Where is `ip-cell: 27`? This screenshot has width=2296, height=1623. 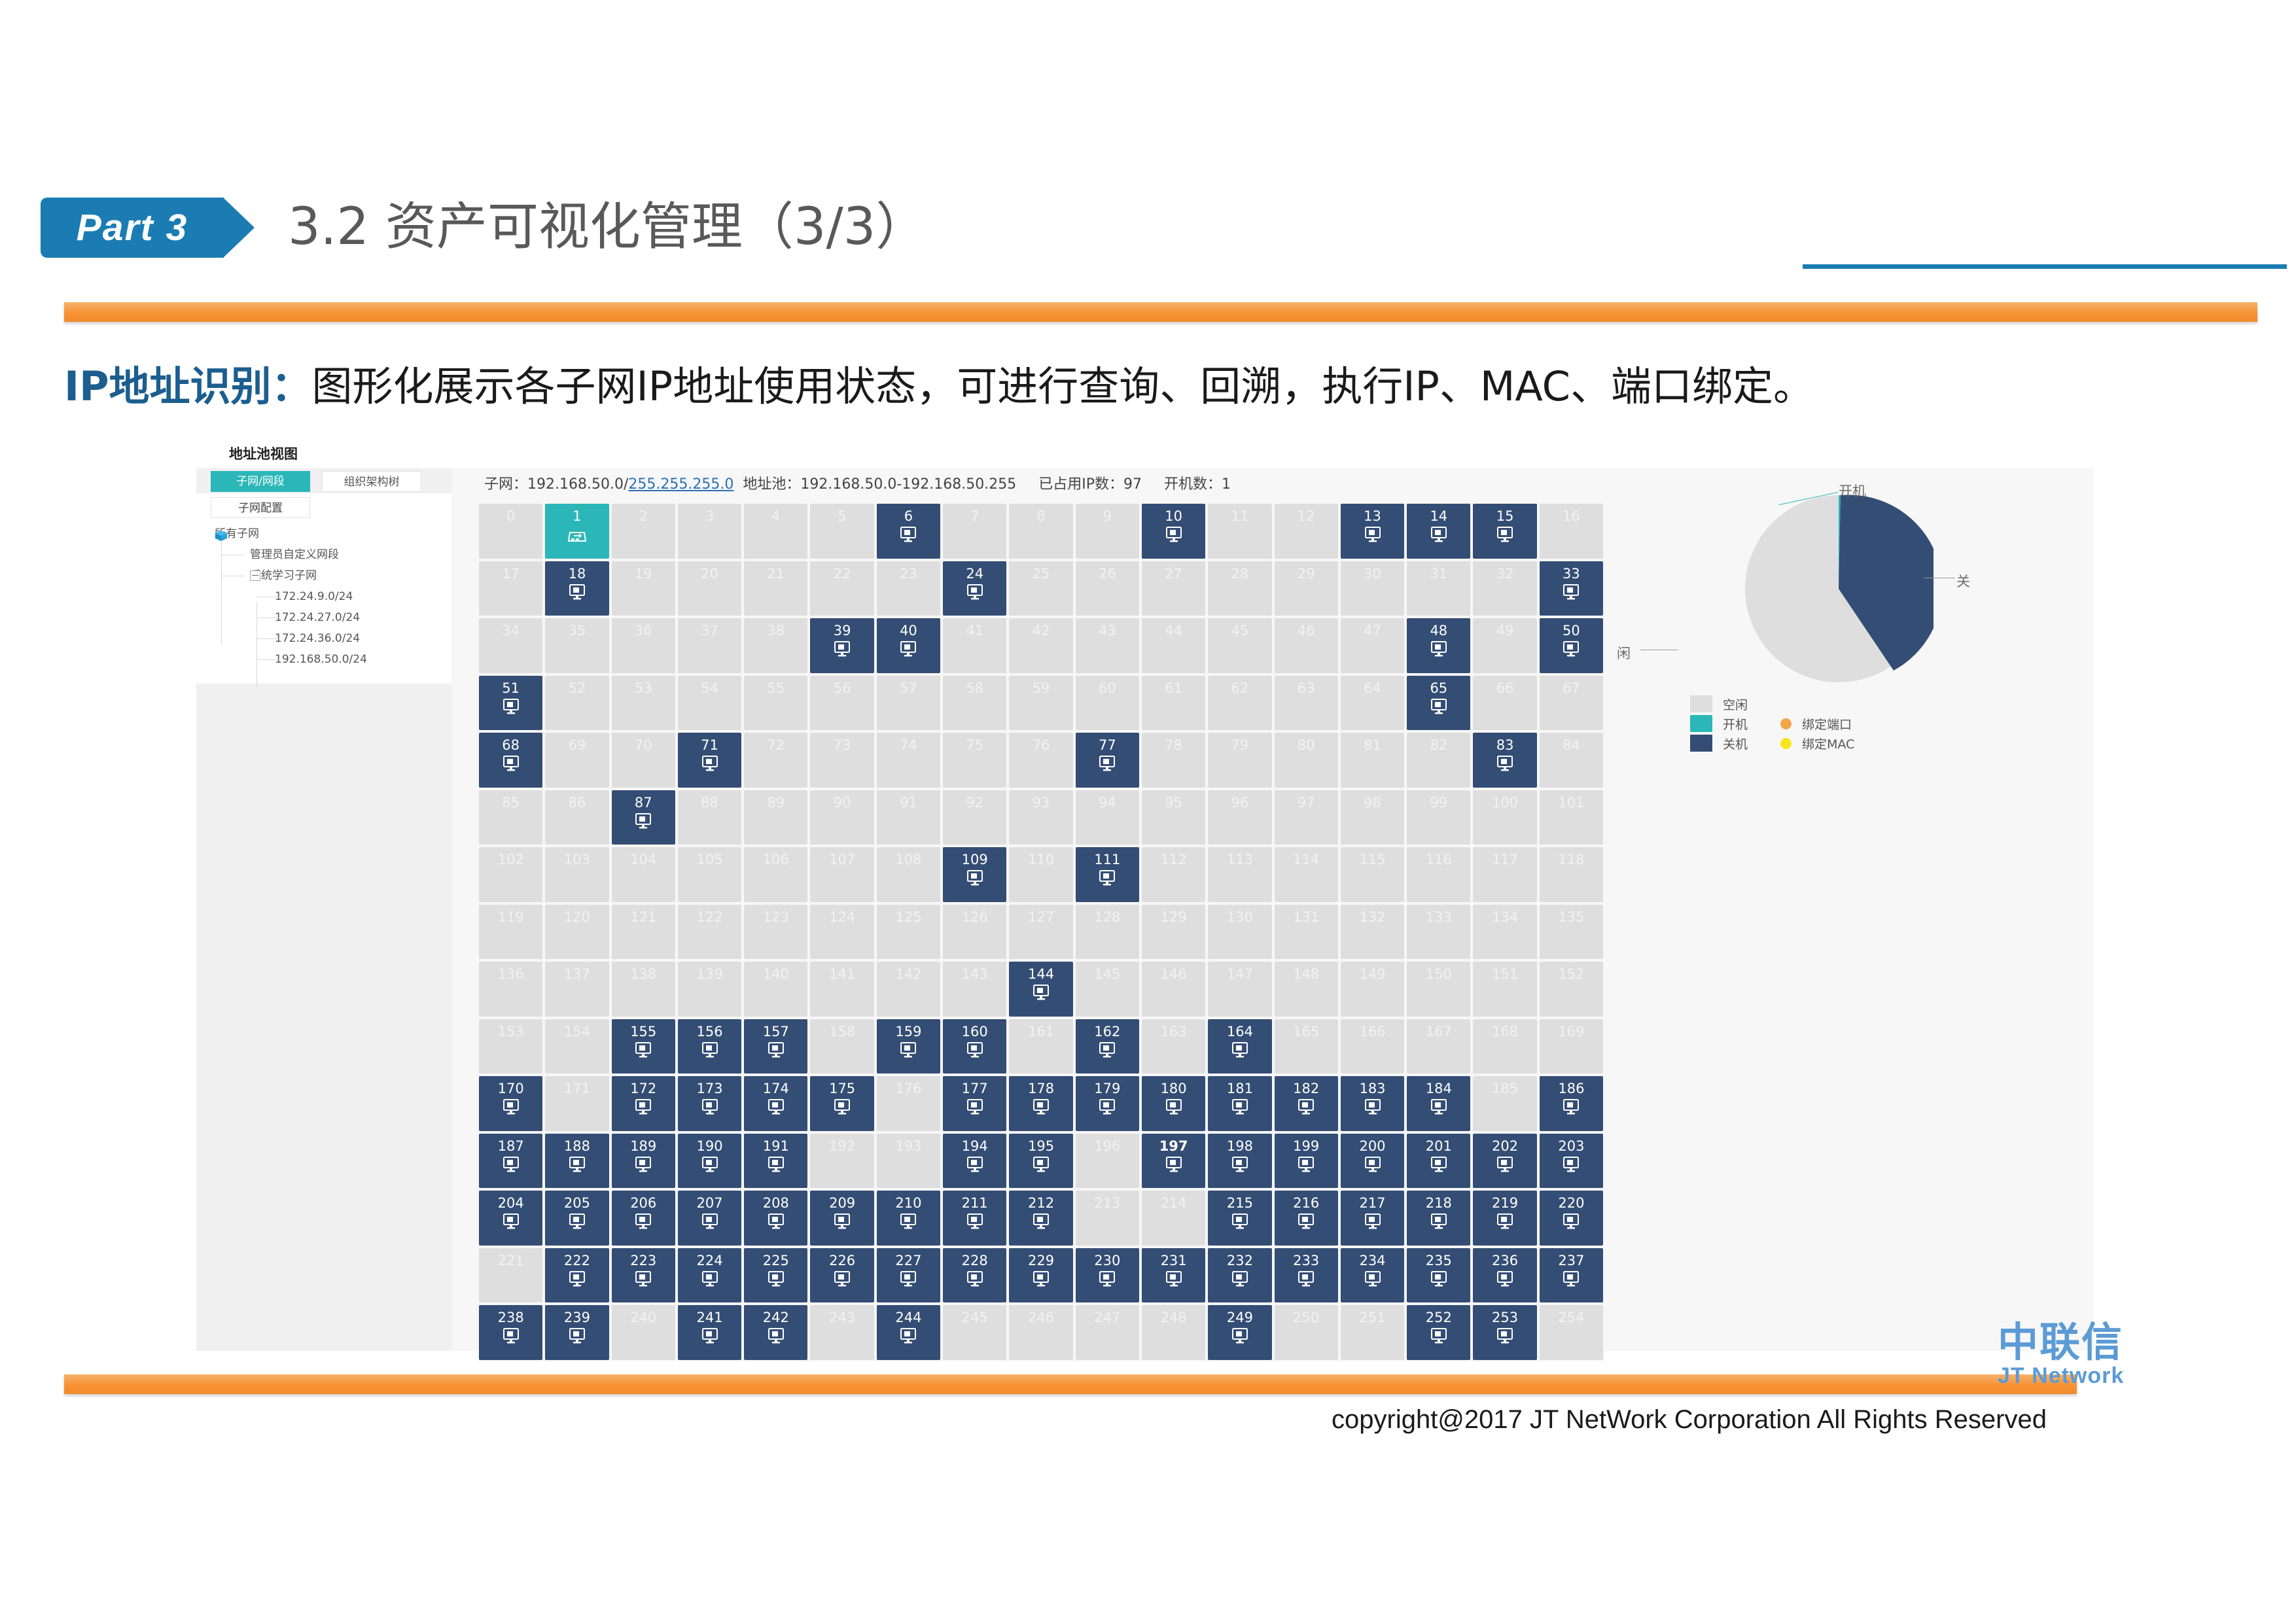 ip-cell: 27 is located at coordinates (1173, 588).